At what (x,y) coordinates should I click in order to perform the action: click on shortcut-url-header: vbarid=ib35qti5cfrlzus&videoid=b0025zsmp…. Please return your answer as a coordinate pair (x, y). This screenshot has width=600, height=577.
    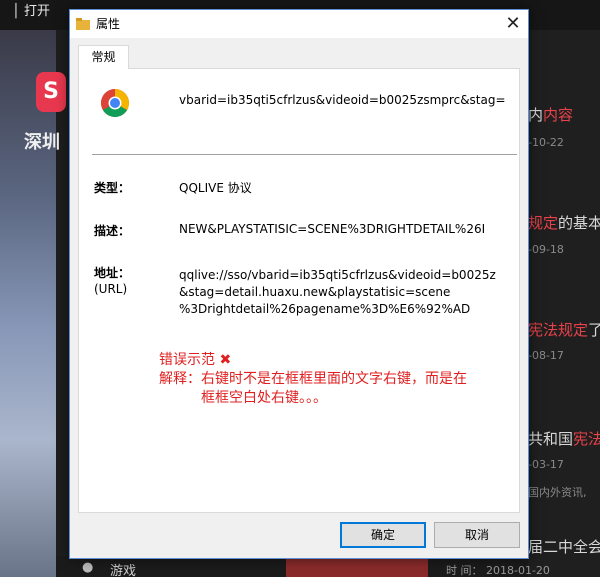
    Looking at the image, I should click on (342, 100).